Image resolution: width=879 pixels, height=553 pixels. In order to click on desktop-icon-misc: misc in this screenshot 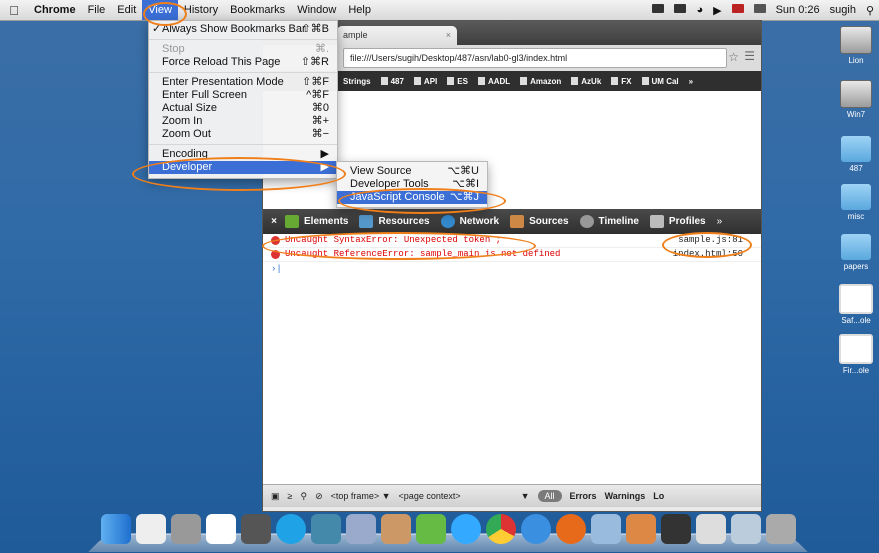, I will do `click(856, 202)`.